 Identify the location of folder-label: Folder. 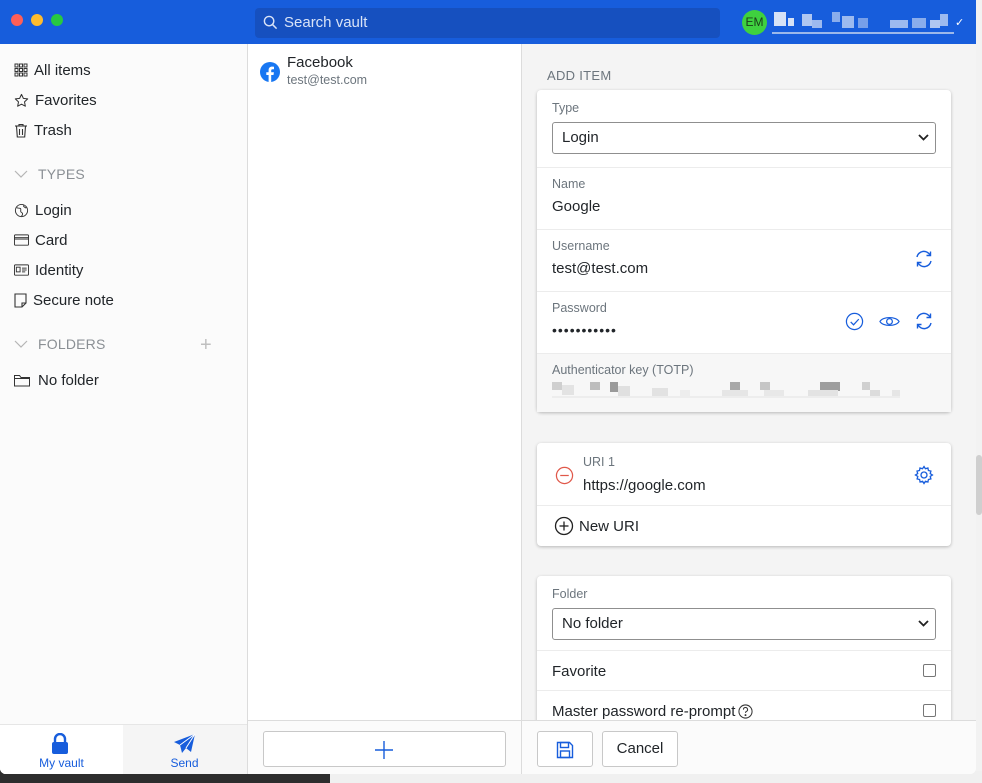
(570, 594).